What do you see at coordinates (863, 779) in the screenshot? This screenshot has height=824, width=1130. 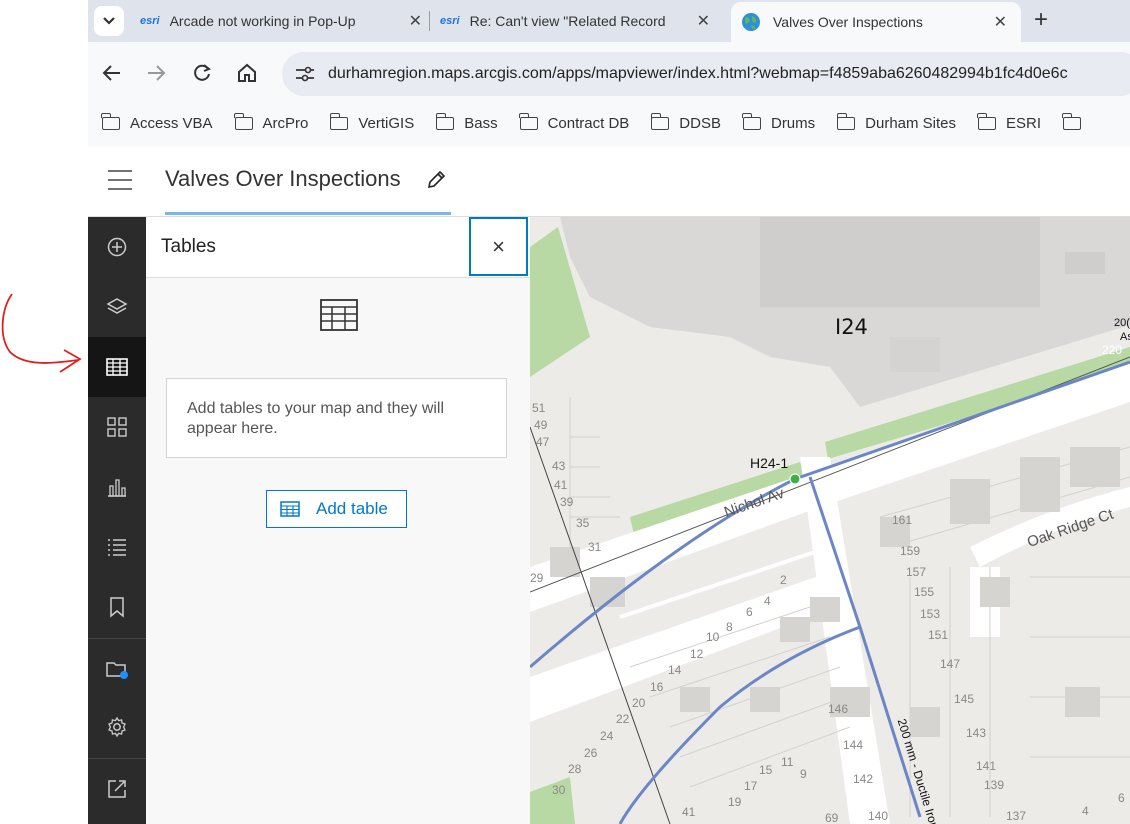 I see `address-label: 142` at bounding box center [863, 779].